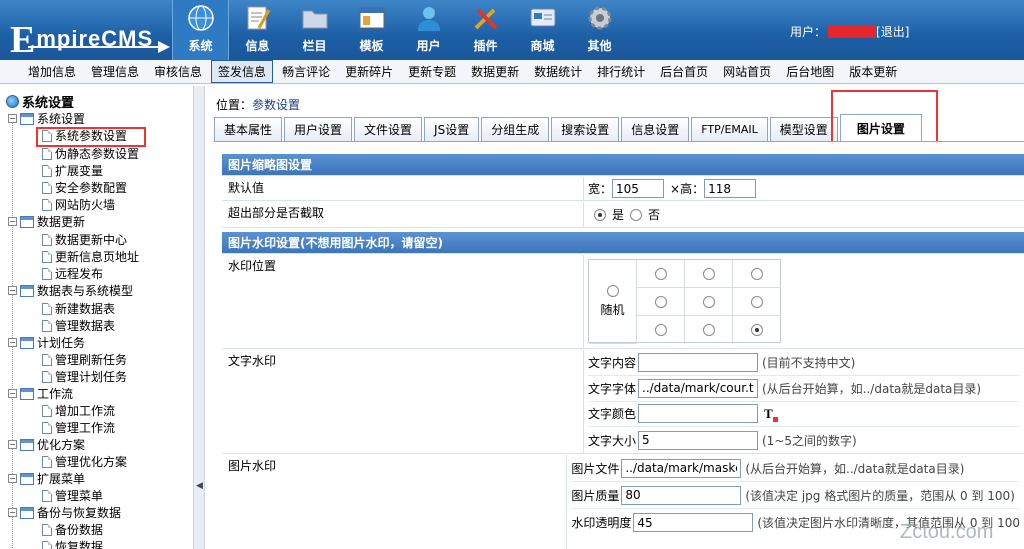 This screenshot has width=1024, height=549. I want to click on tree-group-workflow: − 工作流, so click(40, 393).